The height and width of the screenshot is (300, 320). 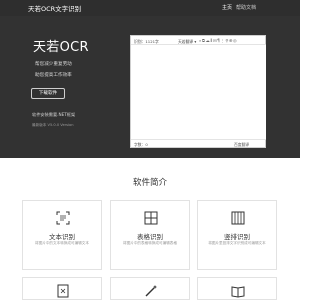 What do you see at coordinates (53, 125) in the screenshot?
I see `version-text: 最新版本 V5.0.0 Version` at bounding box center [53, 125].